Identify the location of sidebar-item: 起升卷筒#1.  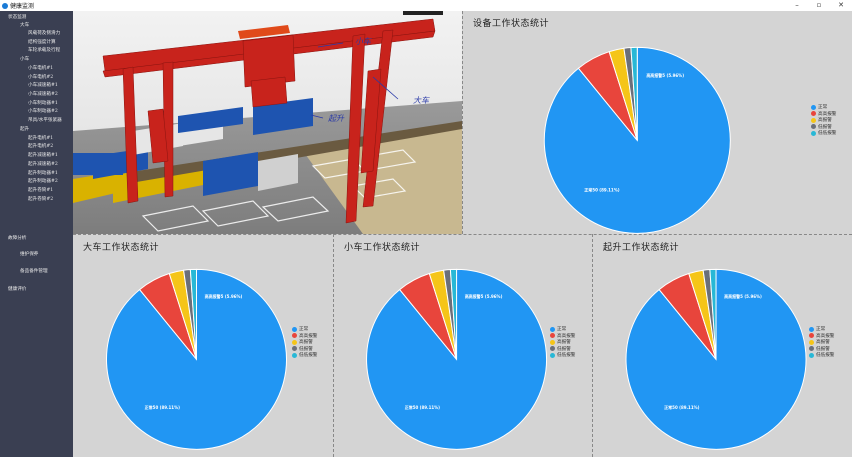
(40, 191).